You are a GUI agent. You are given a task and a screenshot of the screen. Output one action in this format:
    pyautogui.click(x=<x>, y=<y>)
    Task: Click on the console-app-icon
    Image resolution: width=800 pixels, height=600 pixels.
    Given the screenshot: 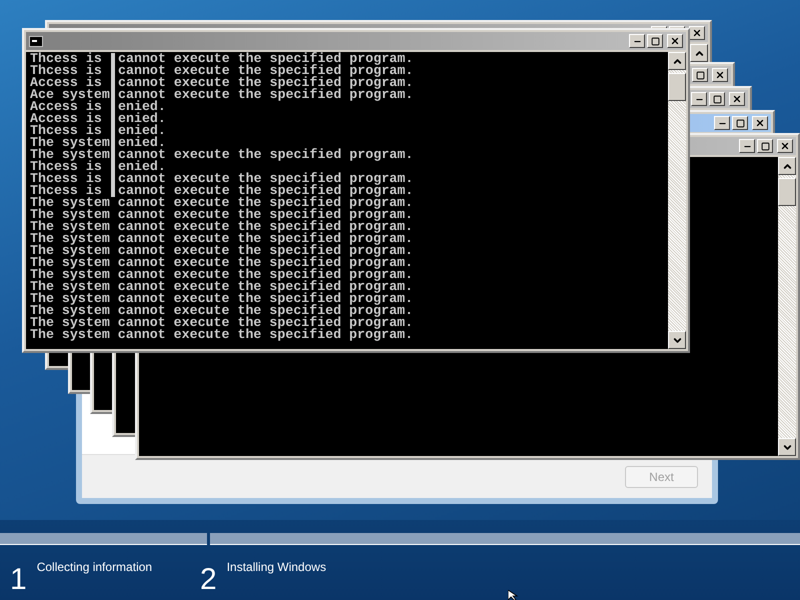 What is the action you would take?
    pyautogui.click(x=36, y=41)
    